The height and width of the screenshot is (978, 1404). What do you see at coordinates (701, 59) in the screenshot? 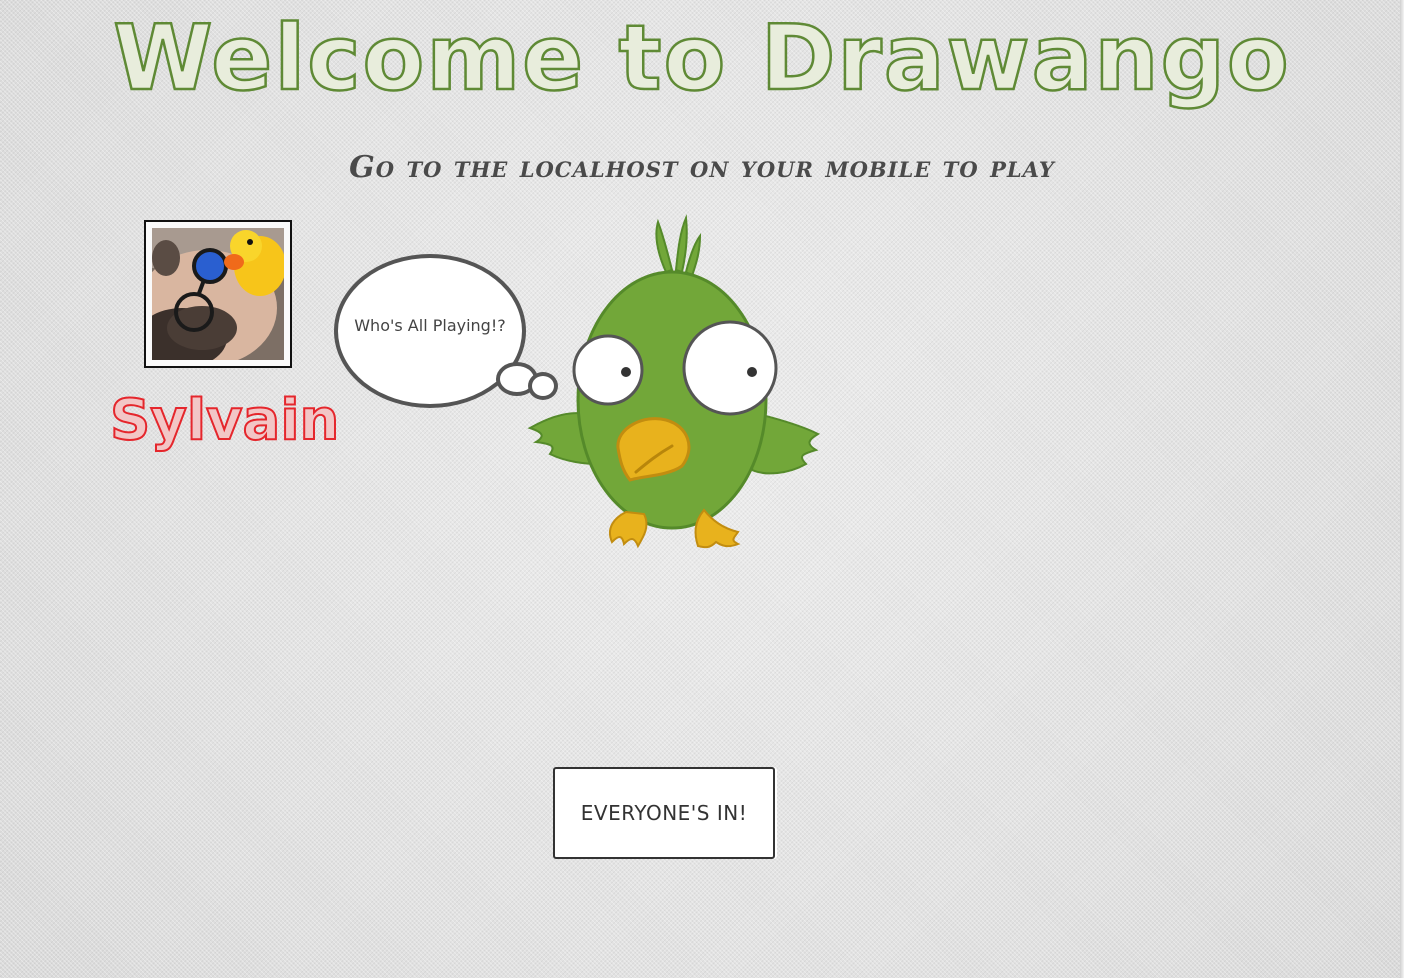
I see `page-title: Welcome to Drawango` at bounding box center [701, 59].